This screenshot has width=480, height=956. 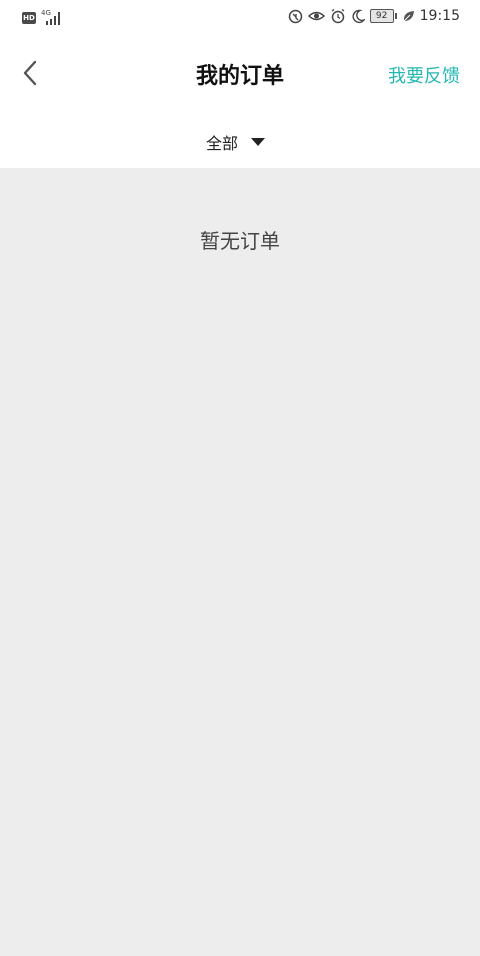 I want to click on eye-comfort-icon, so click(x=316, y=16).